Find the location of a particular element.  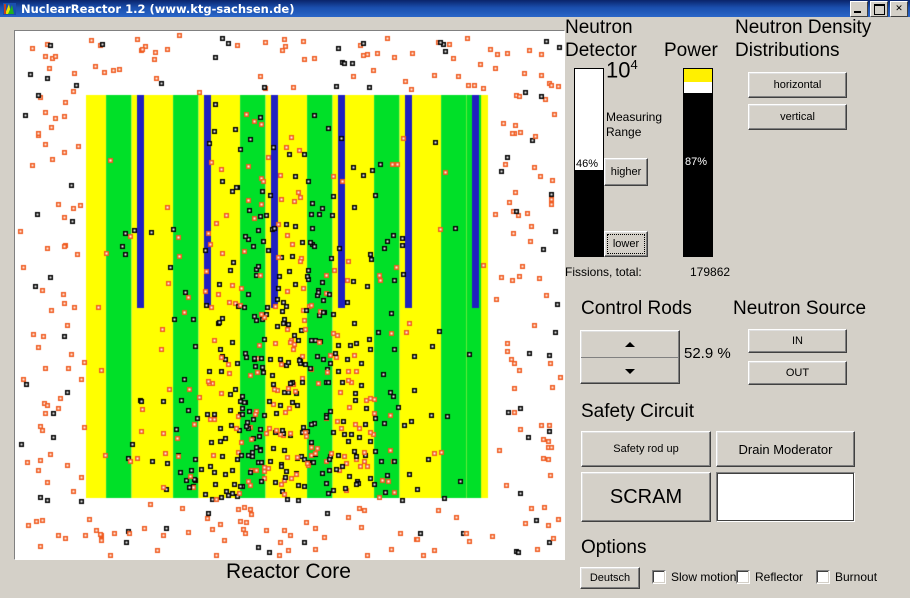

fissions-total-value: 179862 is located at coordinates (710, 272).